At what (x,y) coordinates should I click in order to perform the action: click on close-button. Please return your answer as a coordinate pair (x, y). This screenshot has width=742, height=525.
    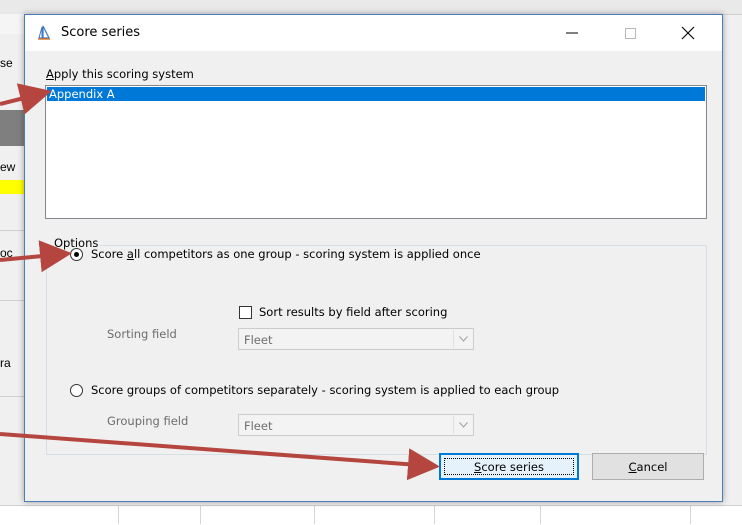
    Looking at the image, I should click on (688, 33).